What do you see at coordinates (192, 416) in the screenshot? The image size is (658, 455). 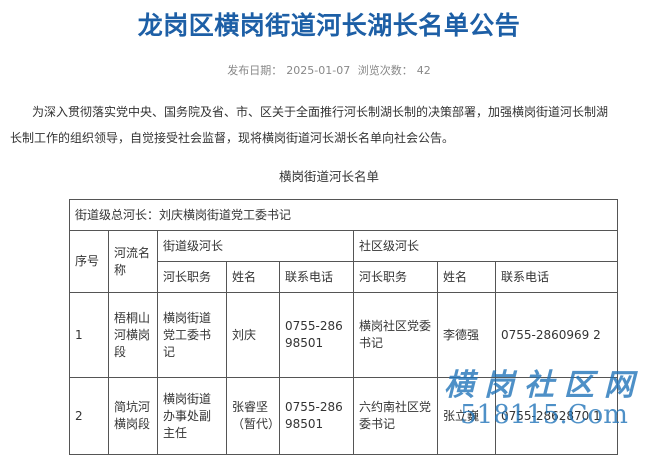 I see `cell-street-role: 横岗街道办事处副主任` at bounding box center [192, 416].